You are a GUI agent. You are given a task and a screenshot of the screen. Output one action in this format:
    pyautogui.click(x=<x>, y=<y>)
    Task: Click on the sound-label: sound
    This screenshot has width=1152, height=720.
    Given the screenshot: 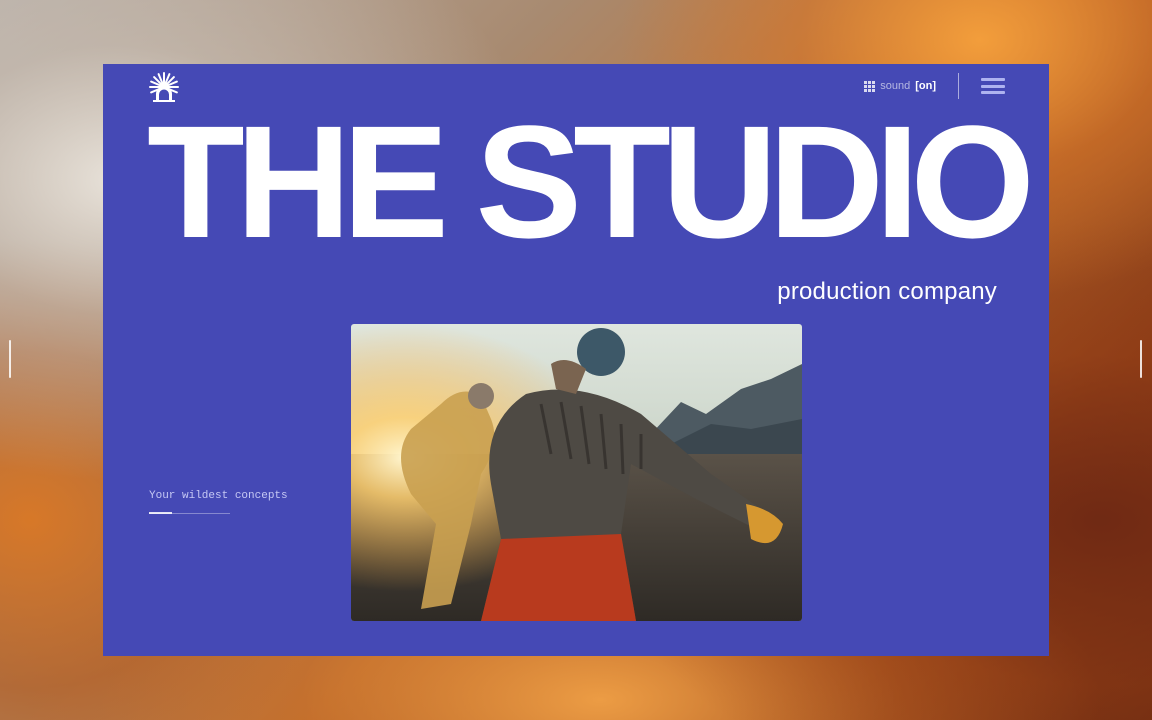 What is the action you would take?
    pyautogui.click(x=895, y=86)
    